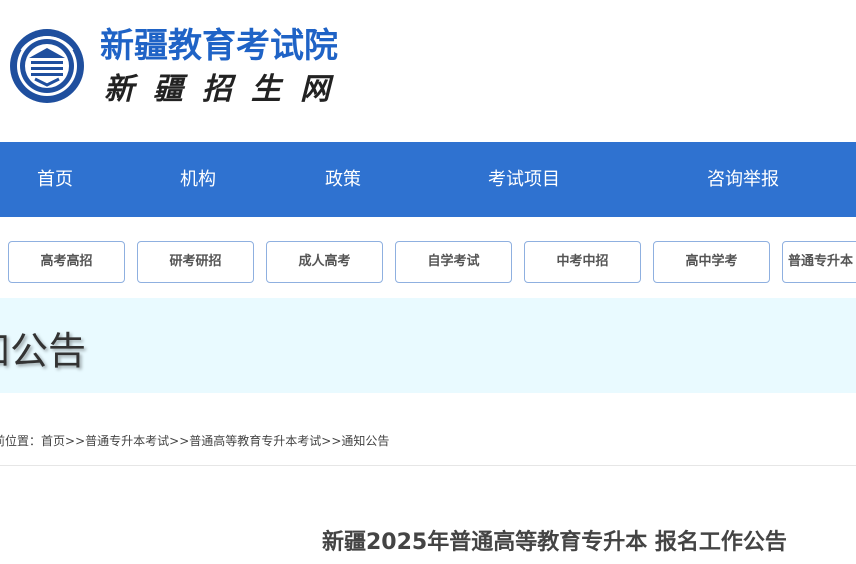 The height and width of the screenshot is (564, 856). What do you see at coordinates (43, 351) in the screenshot?
I see `banner-title: 知公告` at bounding box center [43, 351].